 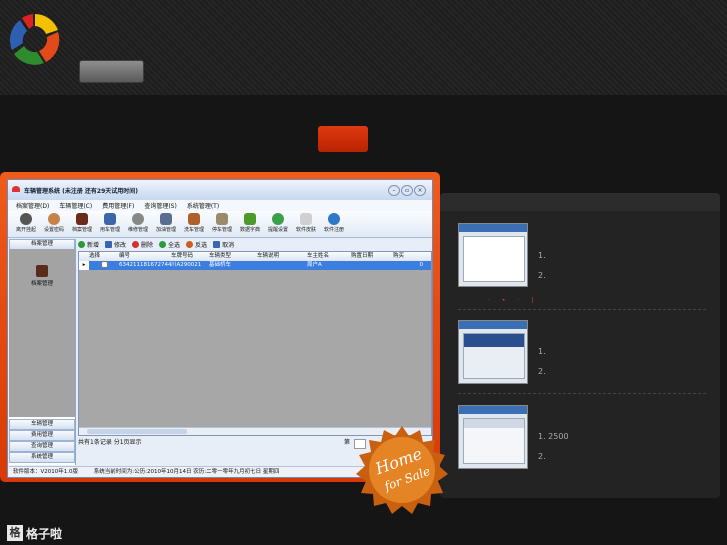 I want to click on minimize-button: –, so click(x=394, y=190).